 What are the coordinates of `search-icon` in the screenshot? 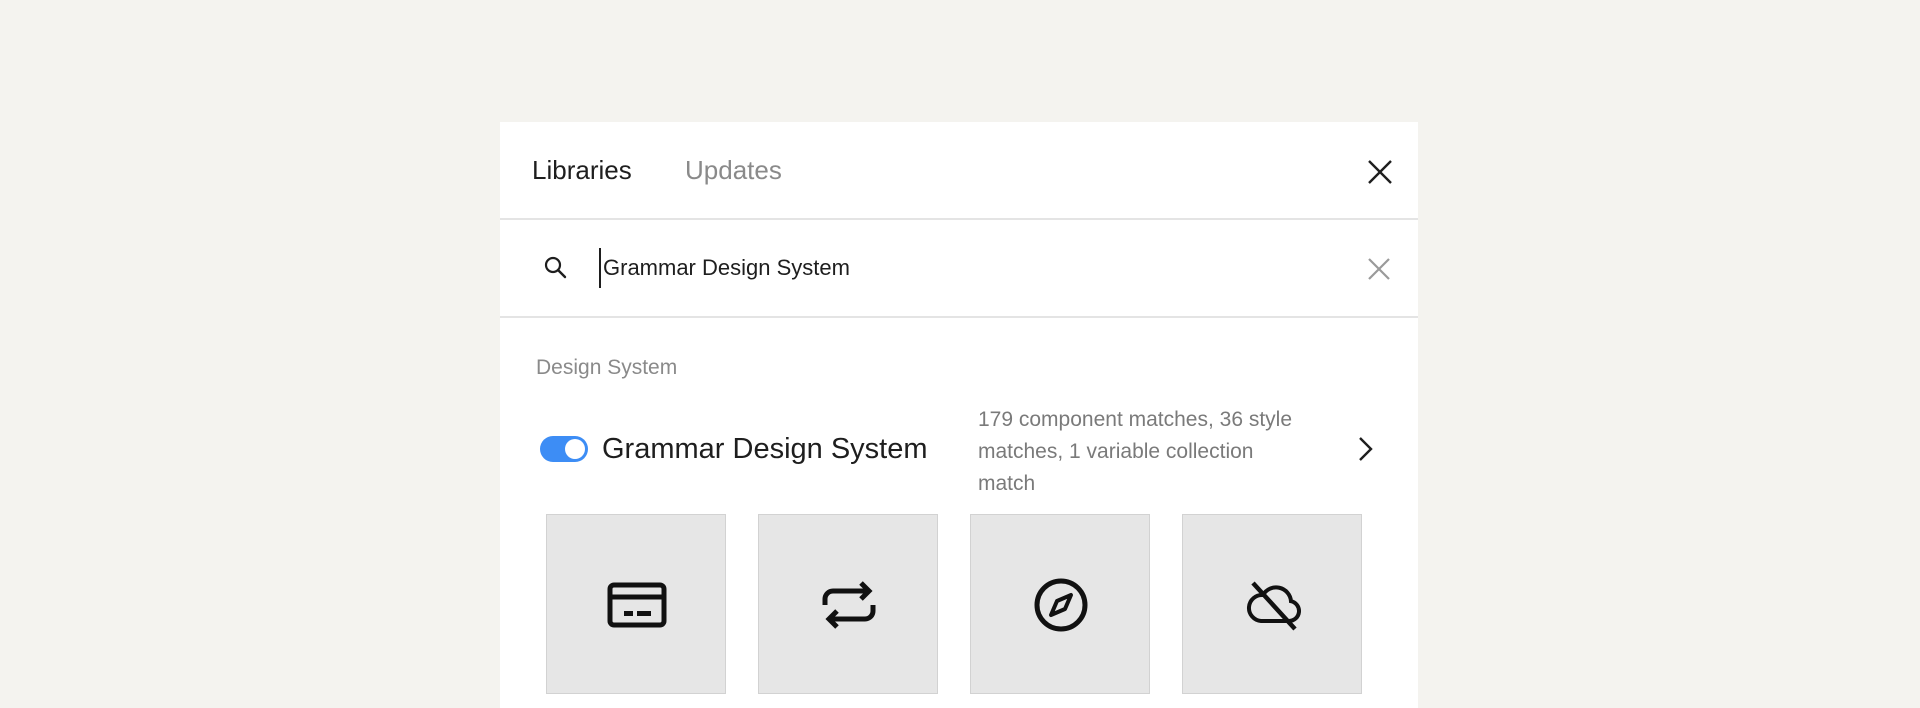 It's located at (556, 268).